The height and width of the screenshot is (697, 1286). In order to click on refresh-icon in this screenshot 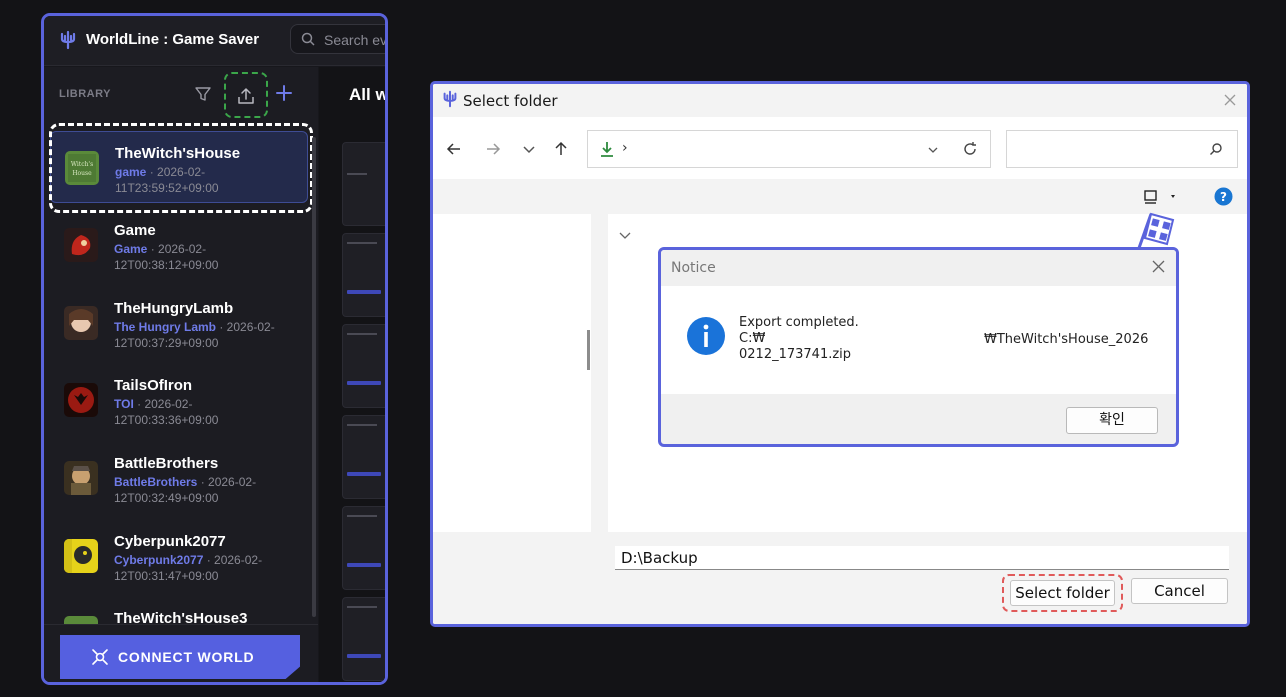, I will do `click(970, 149)`.